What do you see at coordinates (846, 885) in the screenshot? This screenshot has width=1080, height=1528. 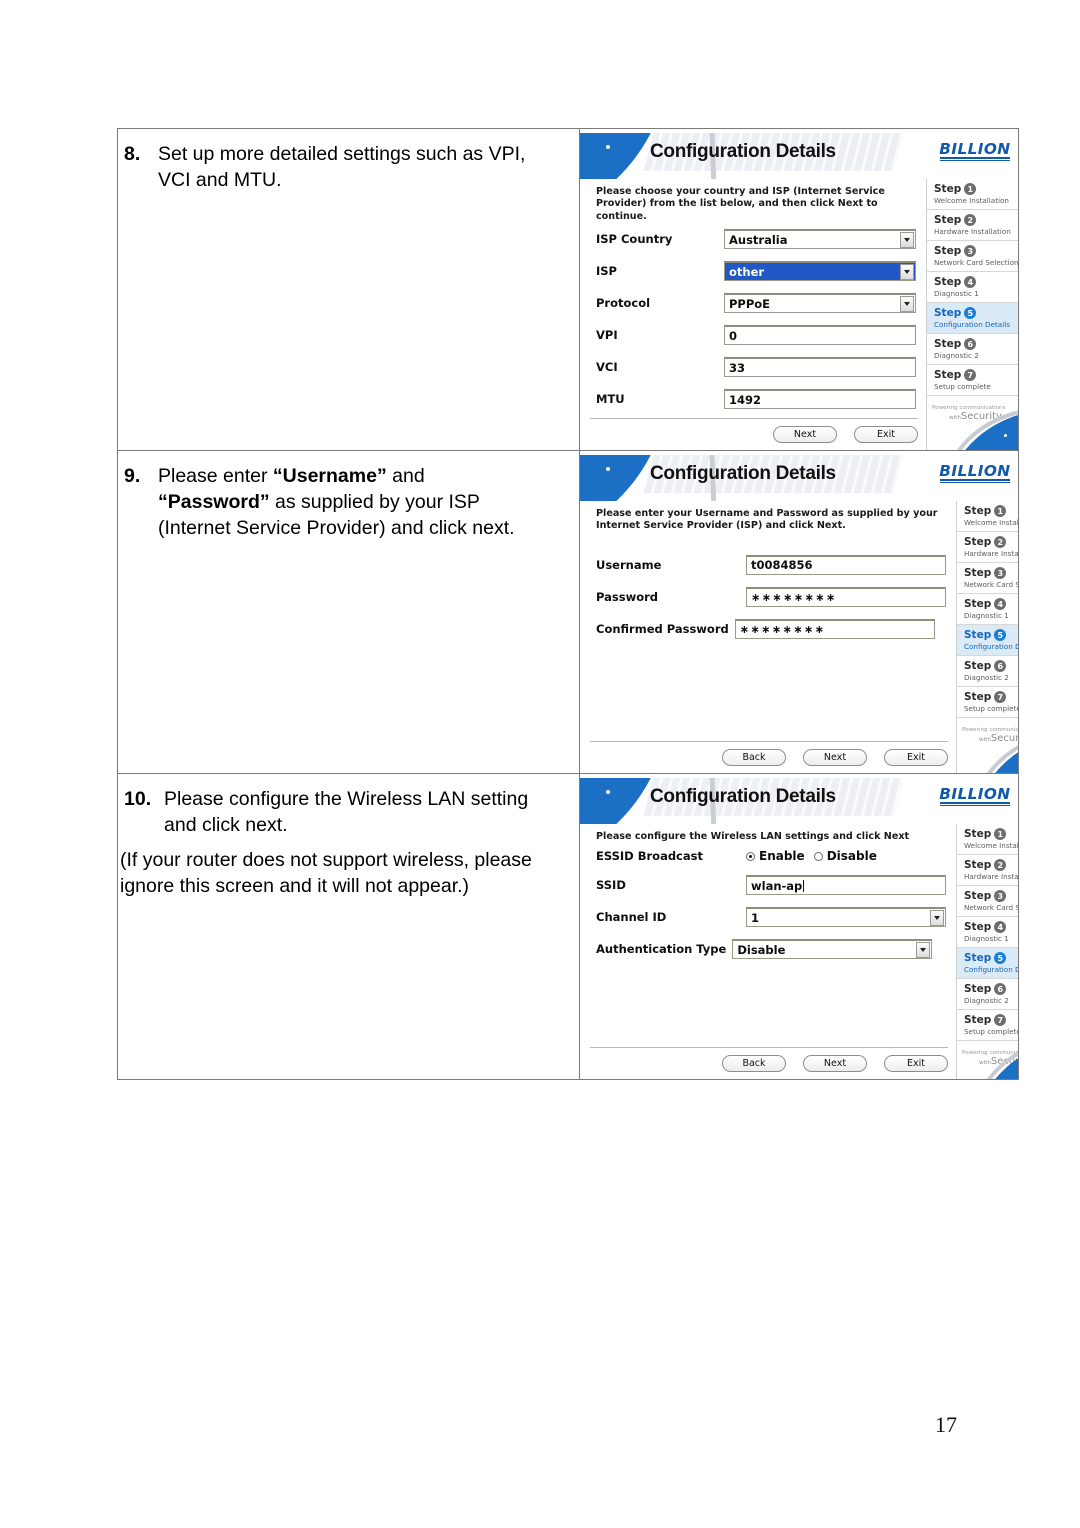 I see `input-ssid: wlan-ap` at bounding box center [846, 885].